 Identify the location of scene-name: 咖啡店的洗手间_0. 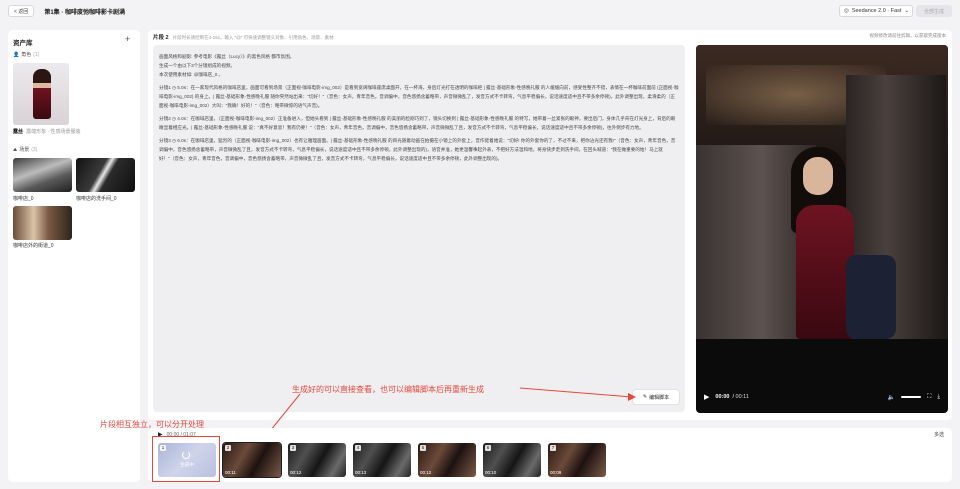
(96, 199).